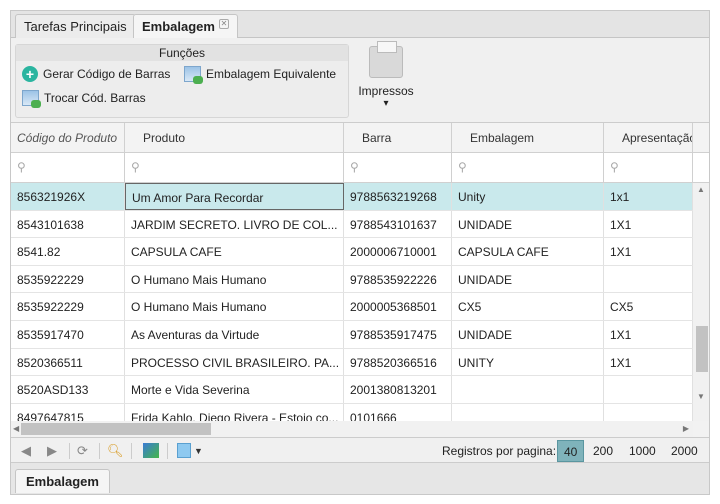  Describe the element at coordinates (686, 428) in the screenshot. I see `scroll-right-icon: ▶` at that location.